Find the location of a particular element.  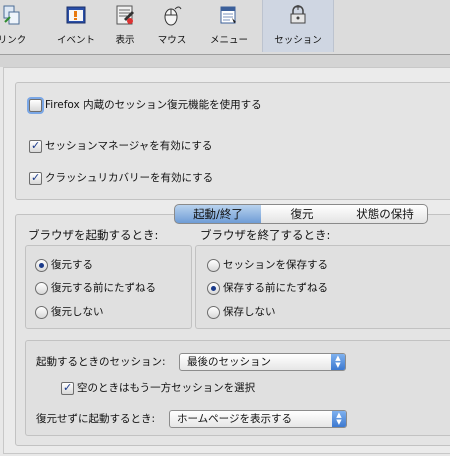

toolbar-item-mouse: マウス is located at coordinates (172, 26).